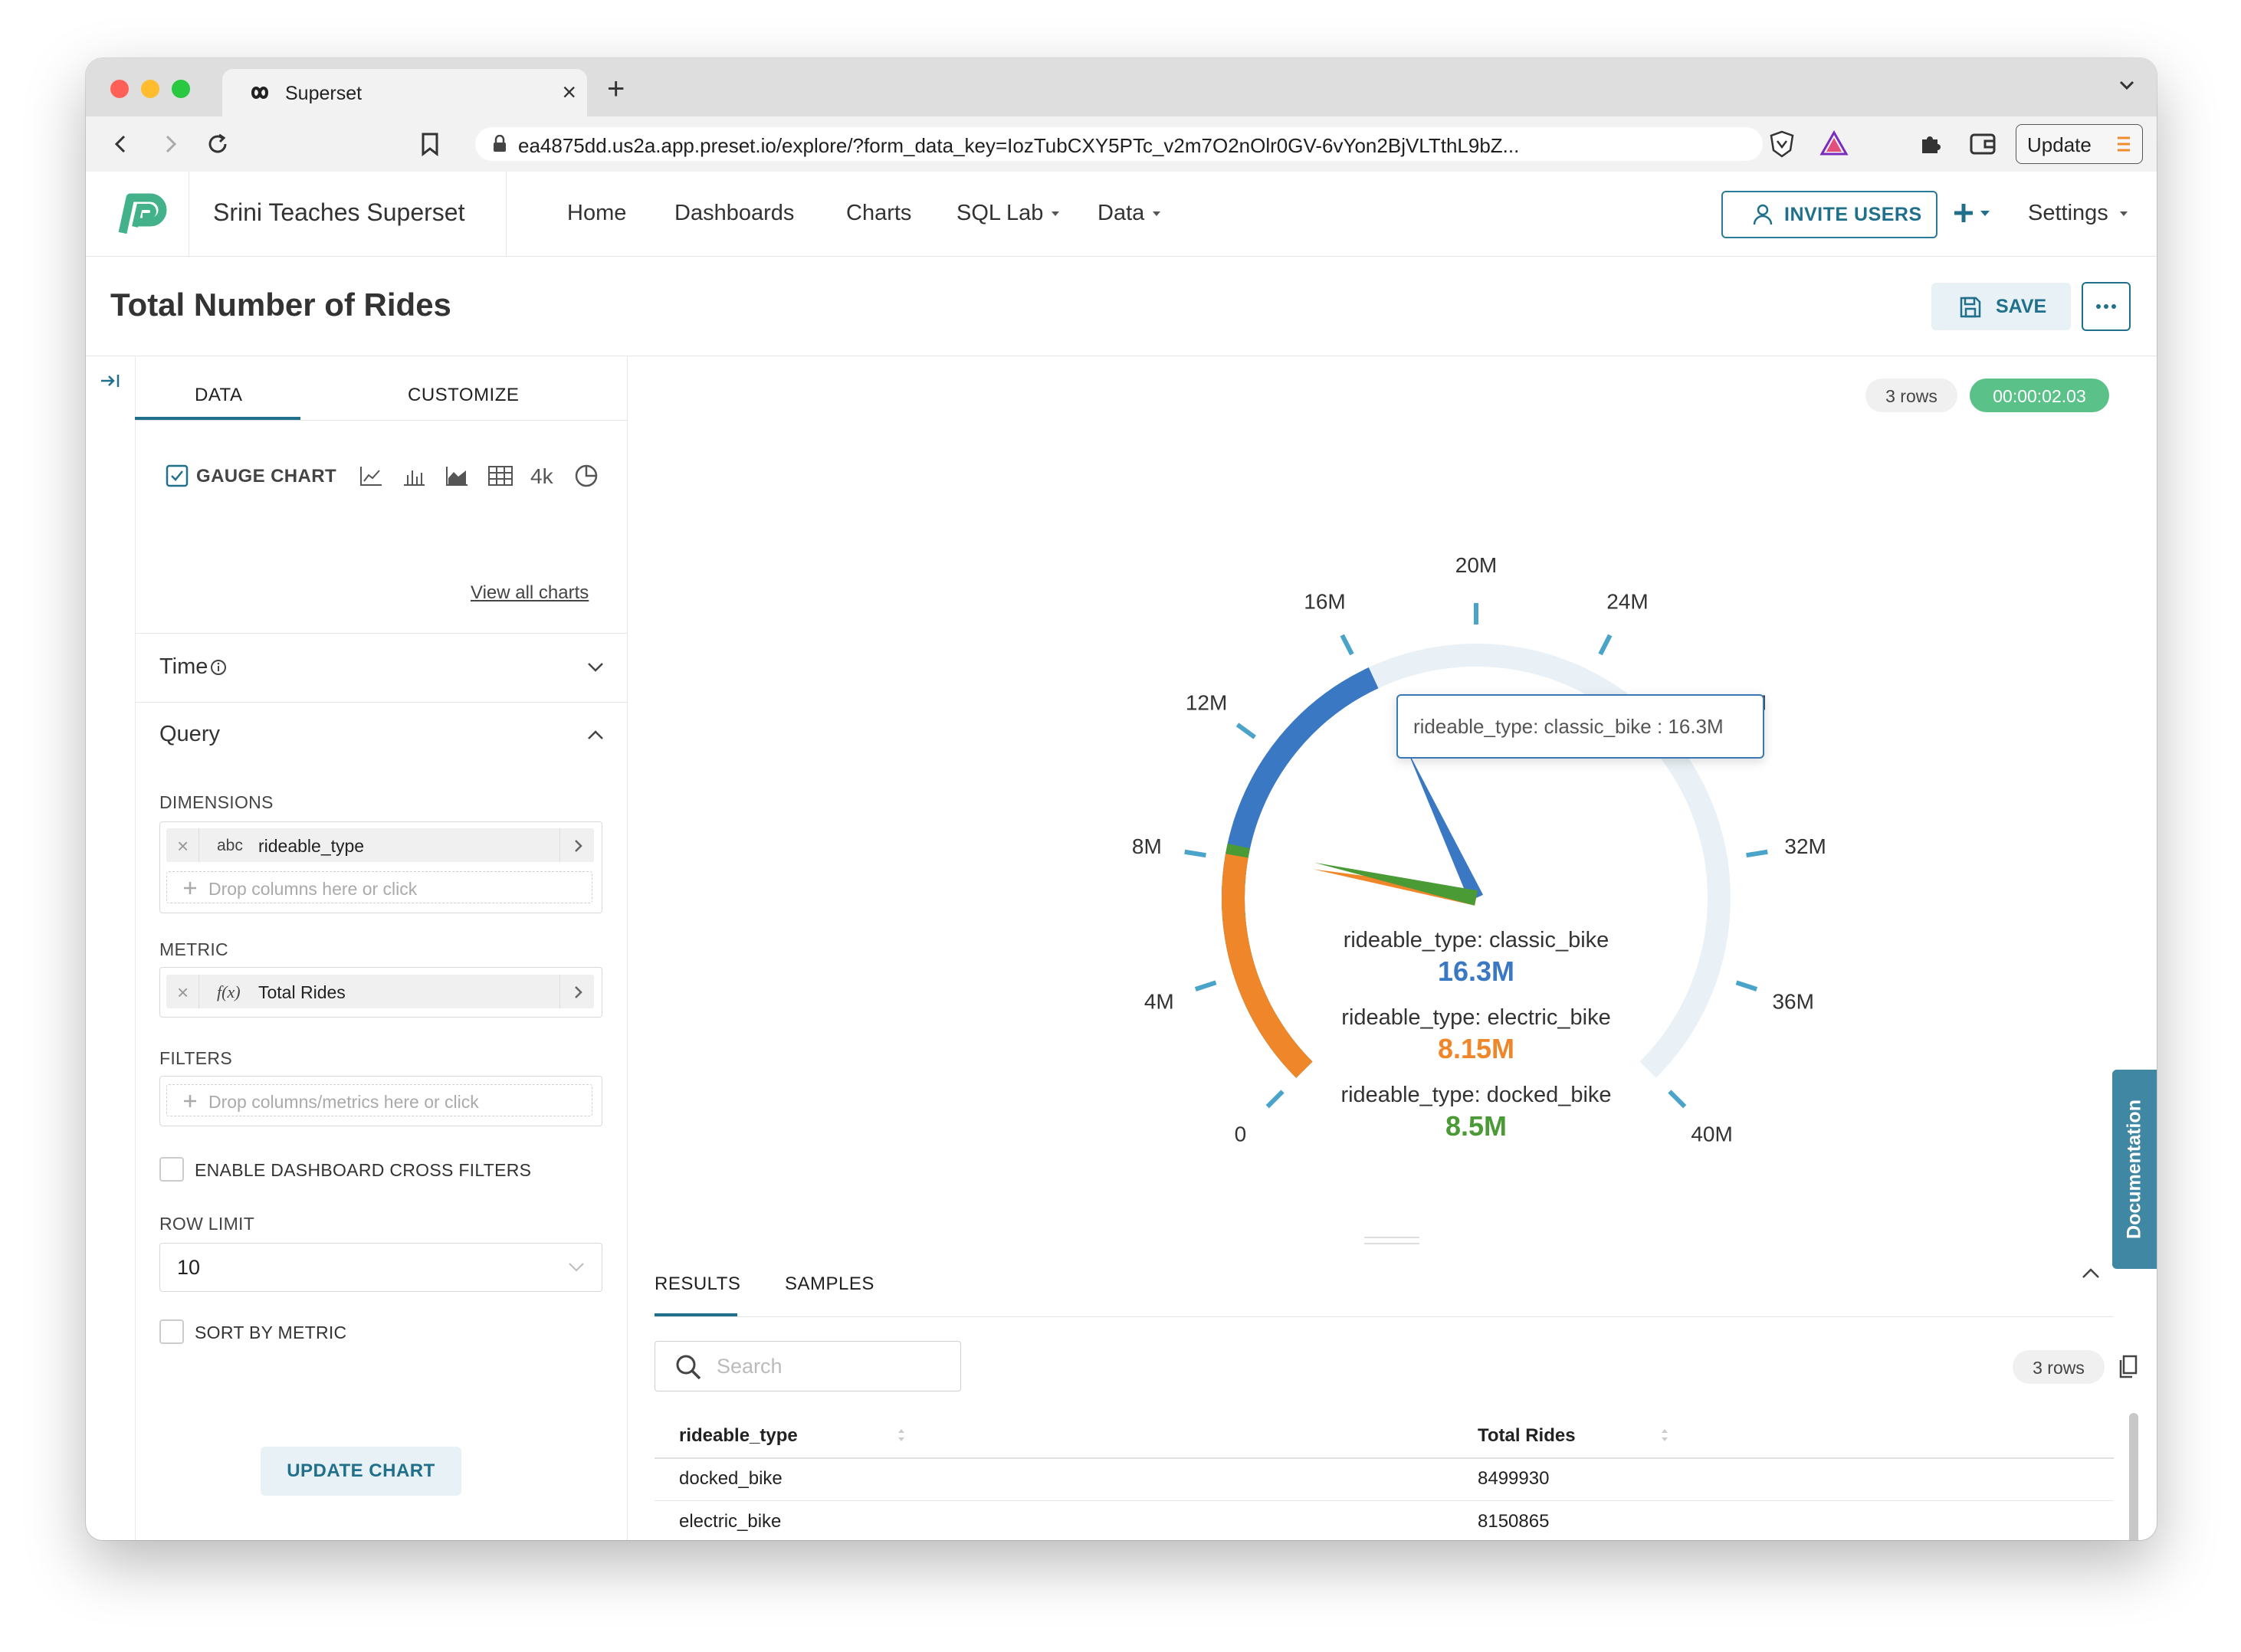 Image resolution: width=2241 pixels, height=1652 pixels. I want to click on chevron-up-icon, so click(595, 735).